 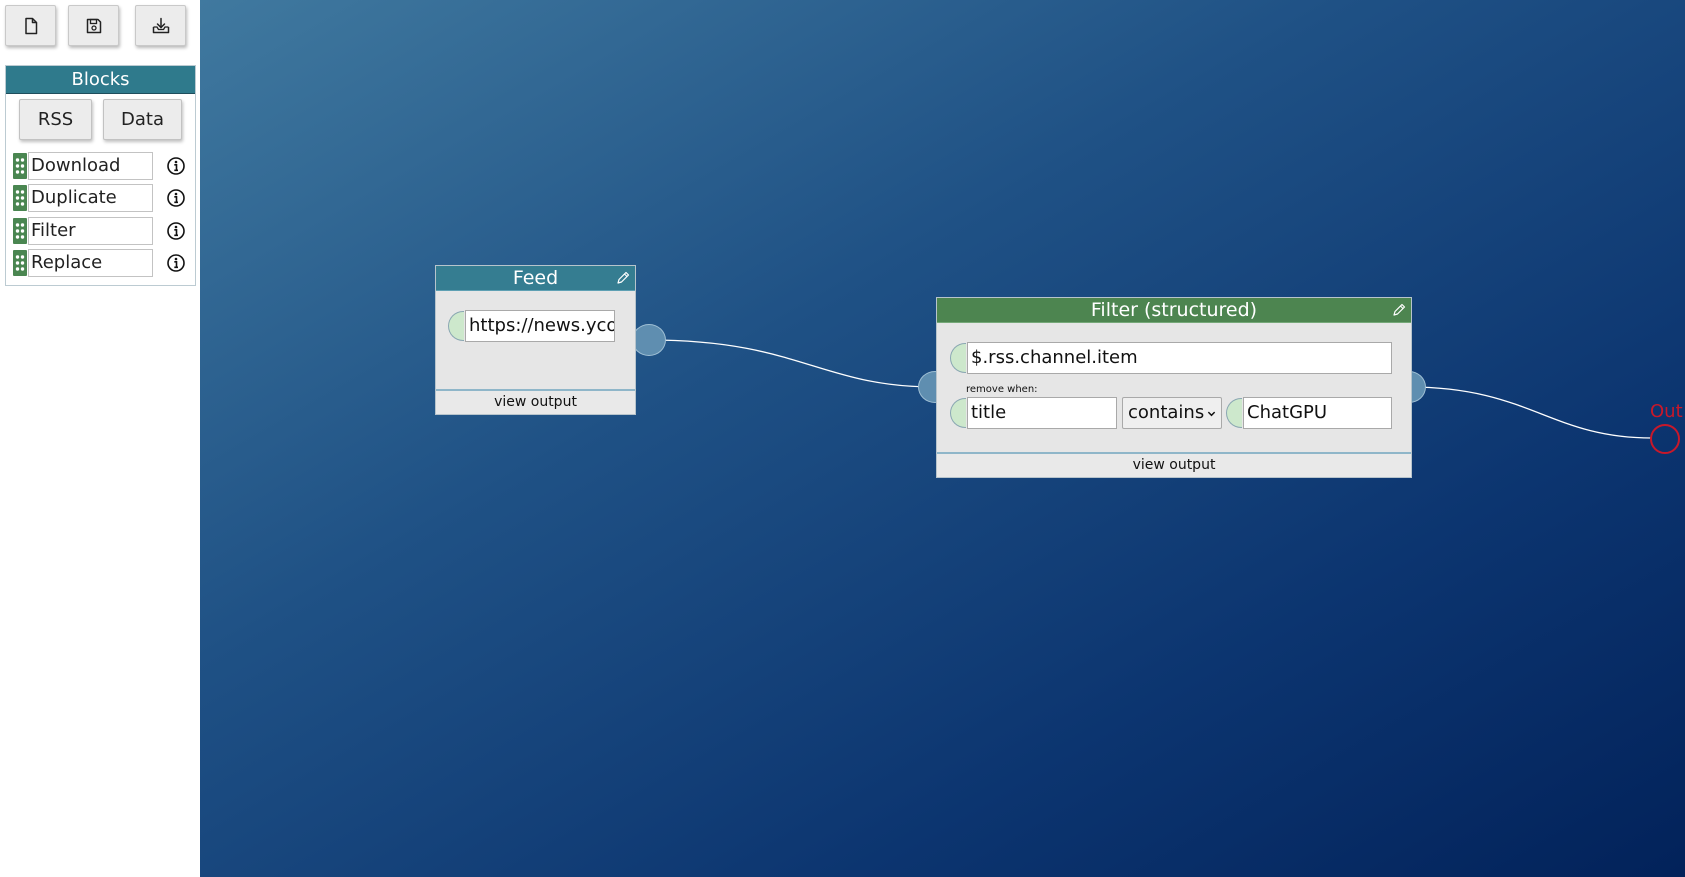 I want to click on filter-field-input: title, so click(x=1042, y=413).